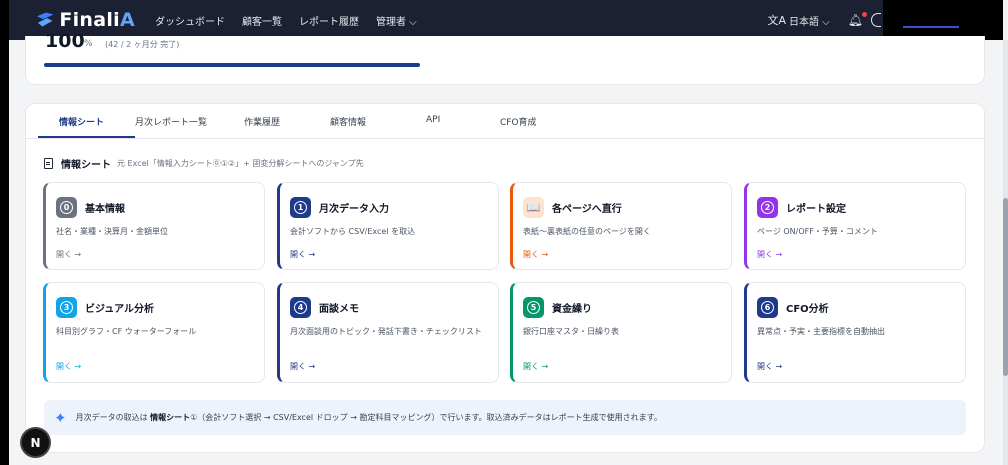  Describe the element at coordinates (154, 226) in the screenshot. I see `tile-basic-info: 0 基本情報社名・業種・決算月・金額単位 開く →` at that location.